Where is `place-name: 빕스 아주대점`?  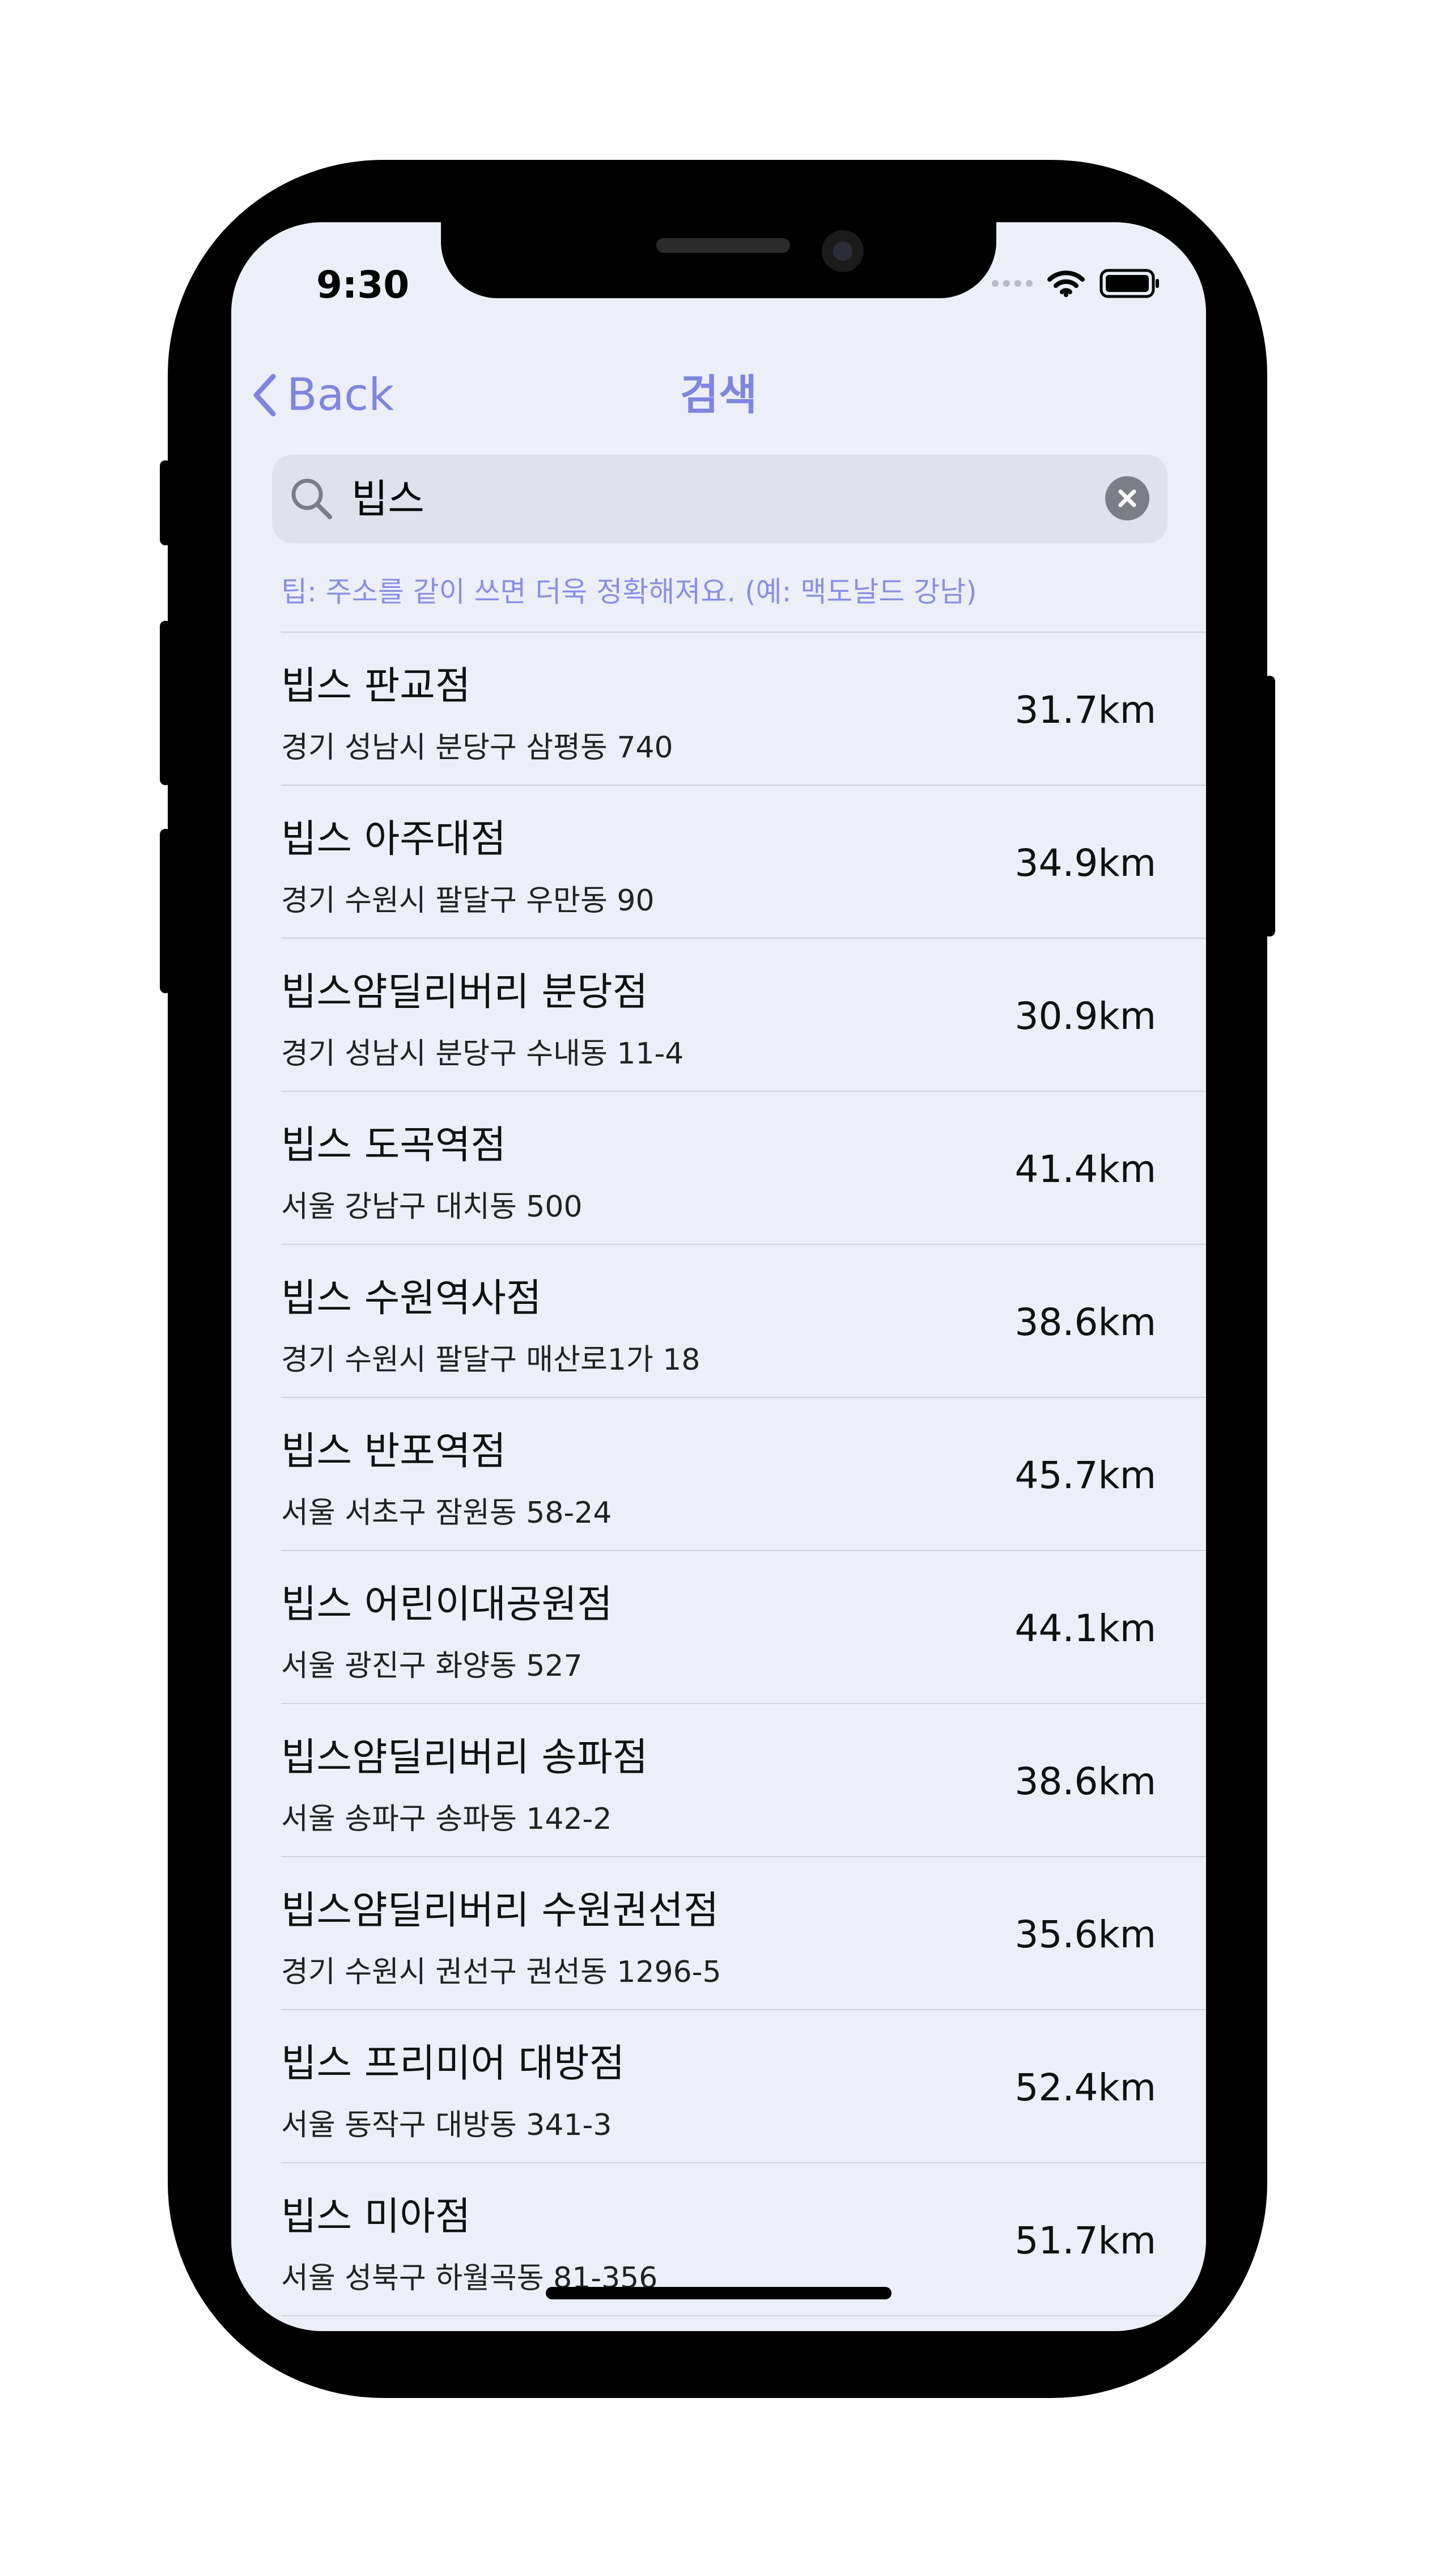 place-name: 빕스 아주대점 is located at coordinates (393, 839).